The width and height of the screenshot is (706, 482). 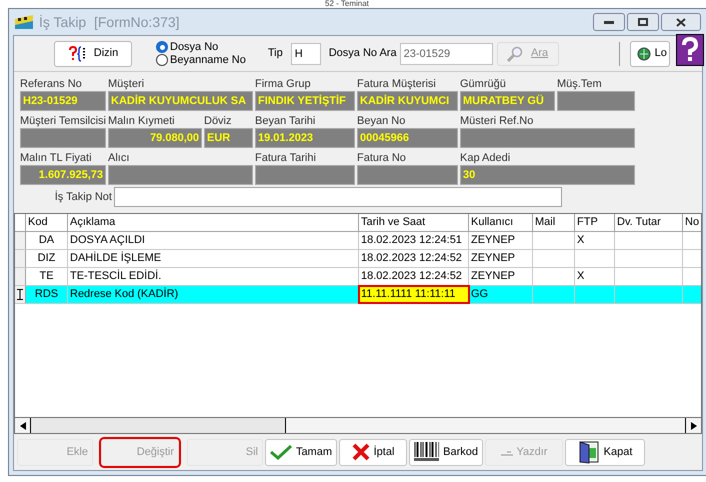 What do you see at coordinates (83, 197) in the screenshot?
I see `field-label: İş Takip Not` at bounding box center [83, 197].